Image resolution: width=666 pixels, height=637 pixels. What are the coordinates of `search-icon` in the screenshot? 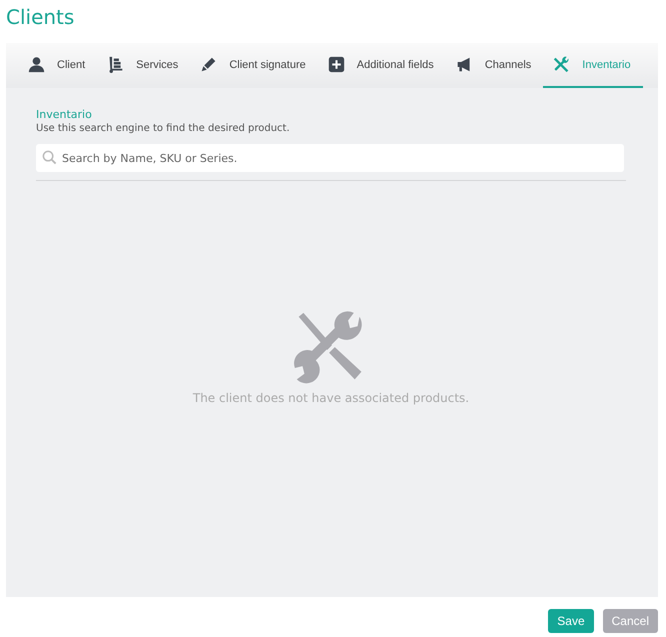 It's located at (49, 157).